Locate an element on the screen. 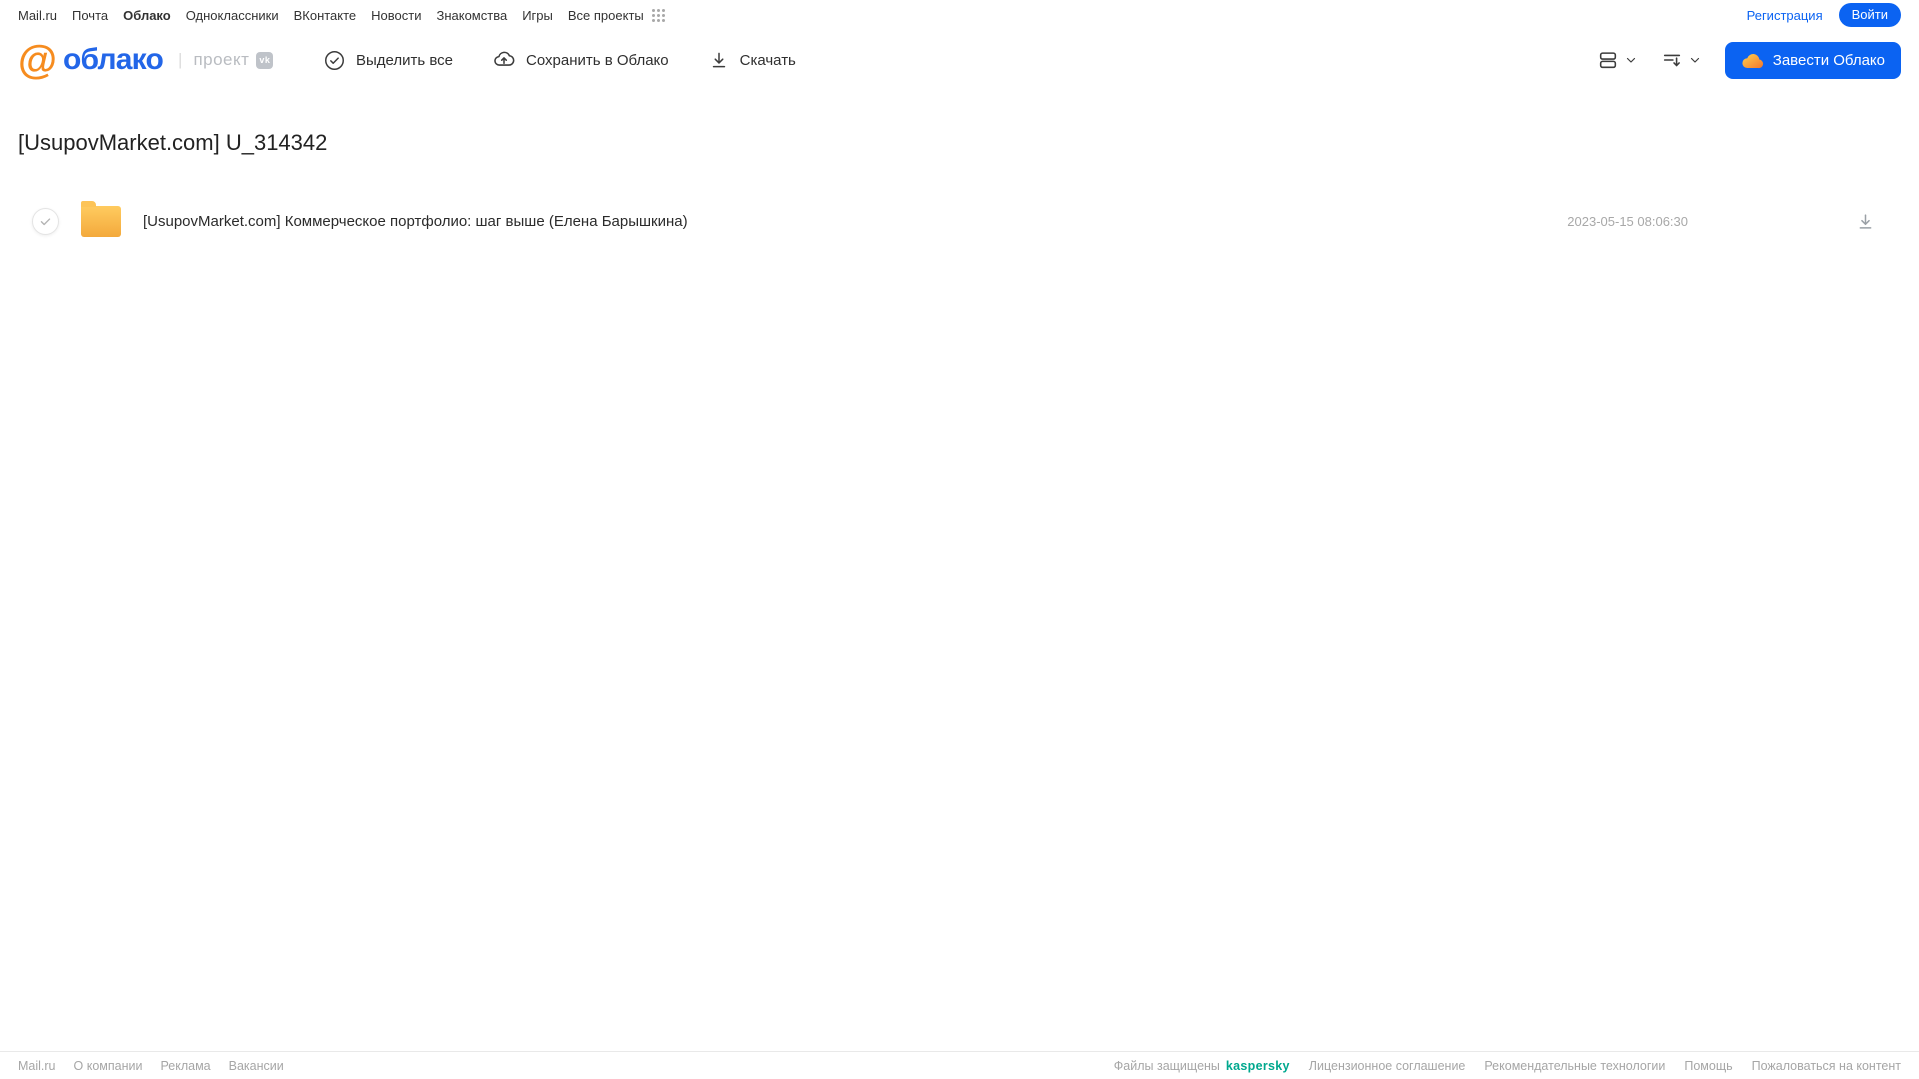 Image resolution: width=1919 pixels, height=1079 pixels. select-all-button: Выделить все is located at coordinates (388, 60).